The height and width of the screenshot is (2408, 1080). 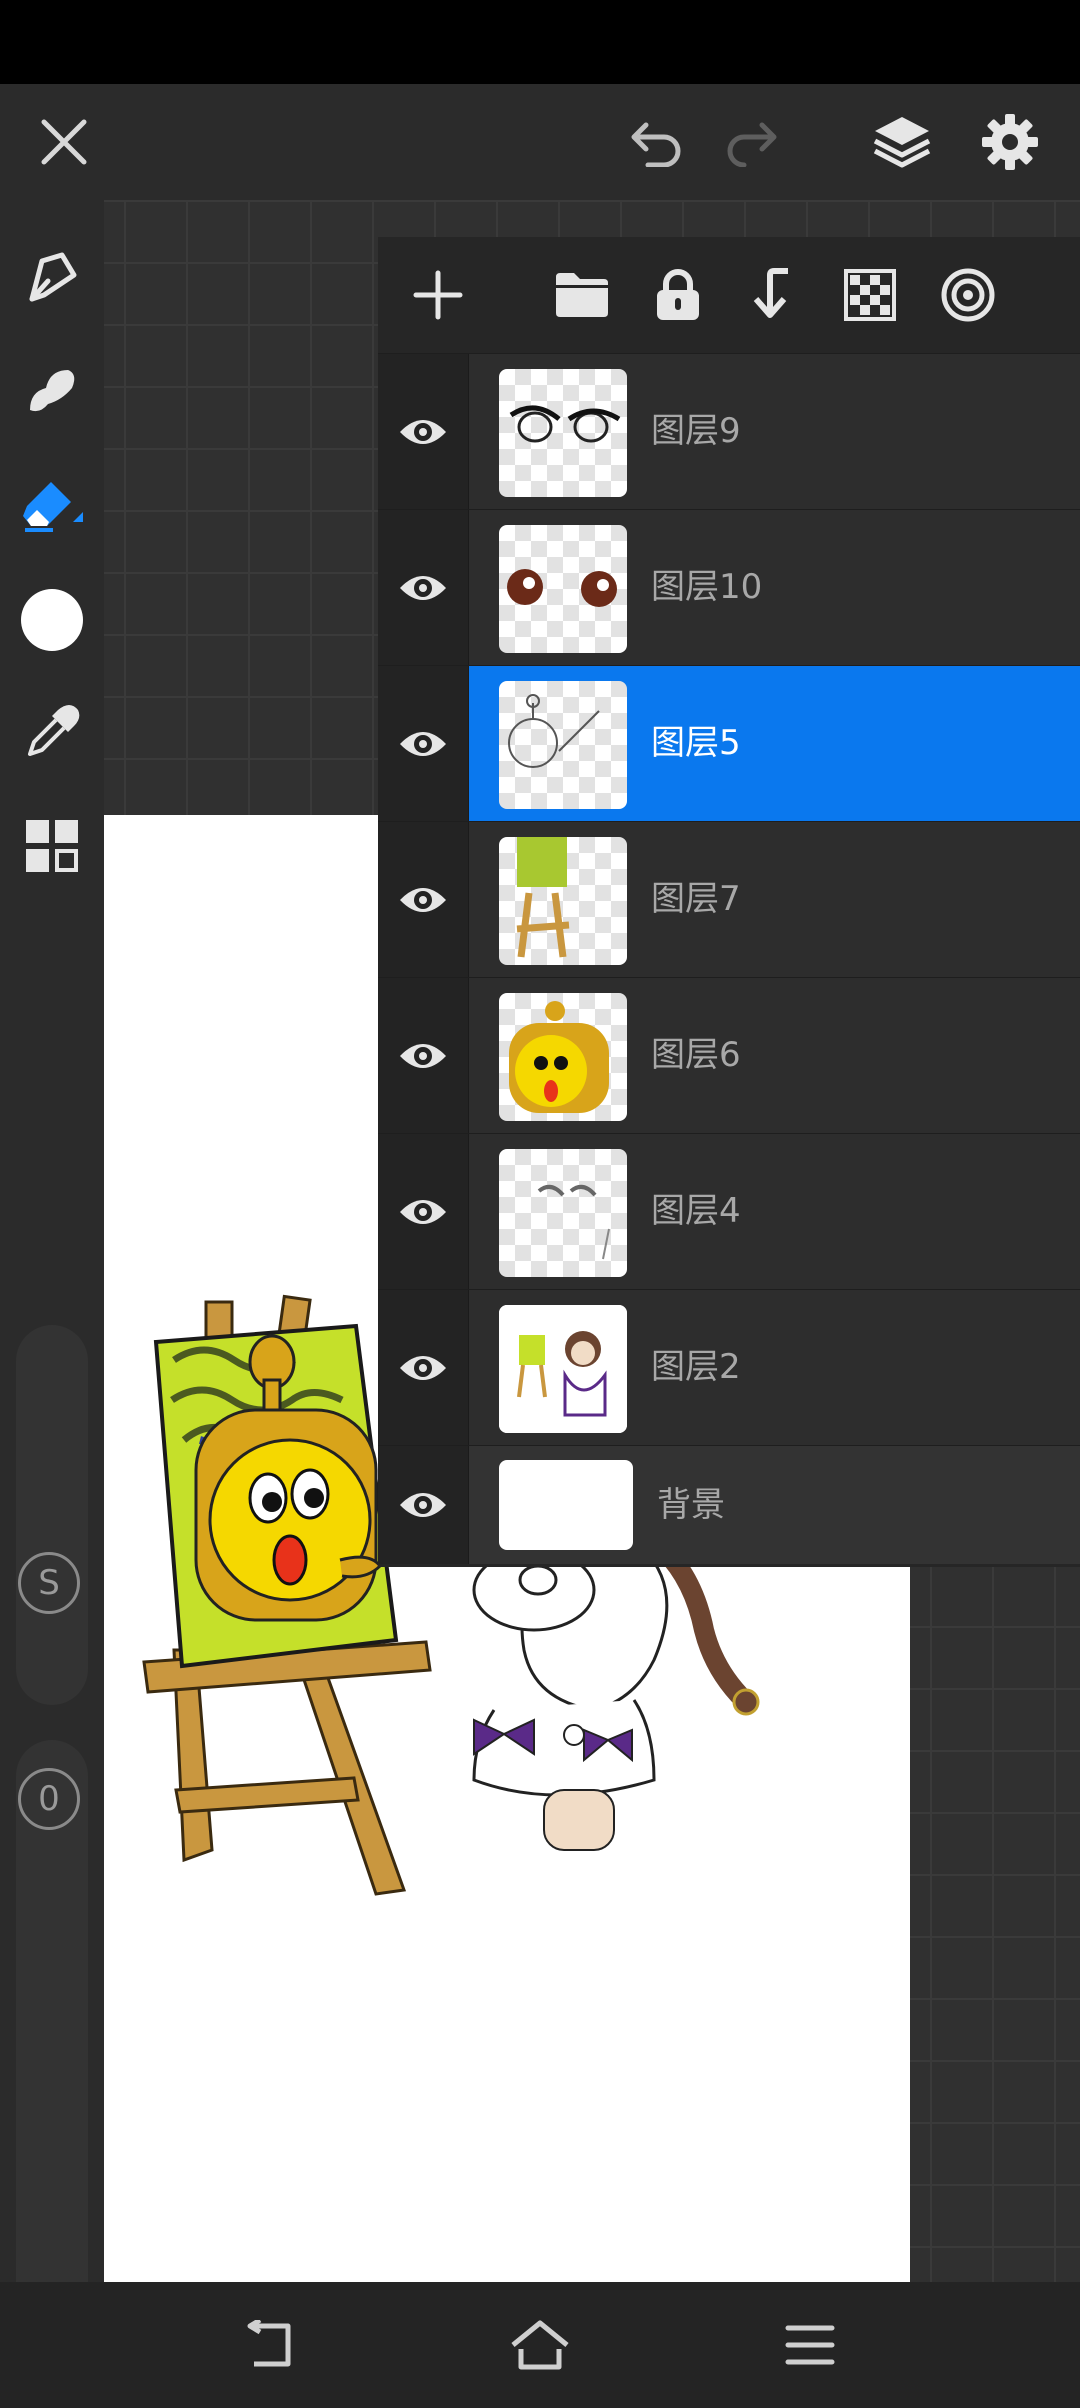 What do you see at coordinates (656, 142) in the screenshot?
I see `undo-icon` at bounding box center [656, 142].